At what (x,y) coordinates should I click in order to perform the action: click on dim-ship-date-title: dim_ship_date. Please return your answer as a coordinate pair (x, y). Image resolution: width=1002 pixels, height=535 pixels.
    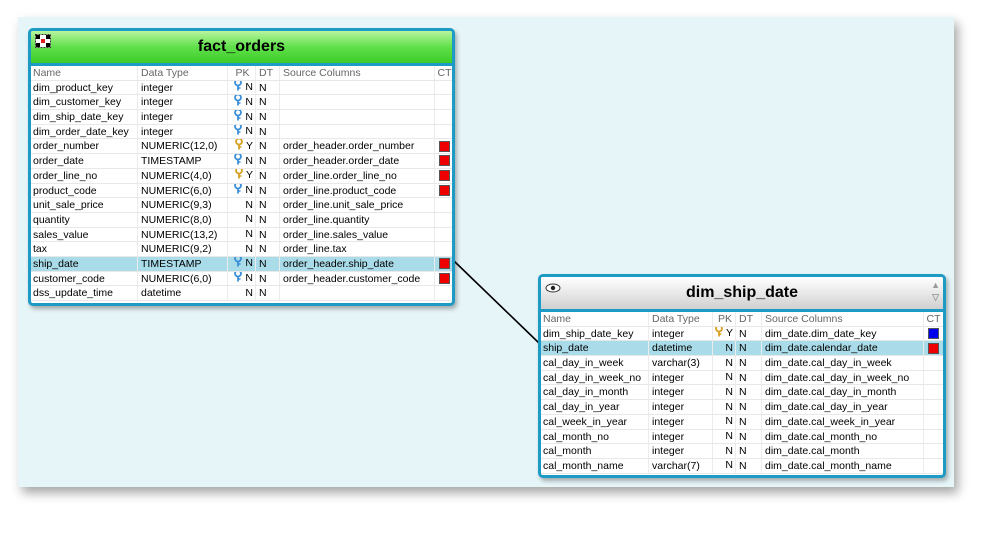
    Looking at the image, I should click on (742, 292).